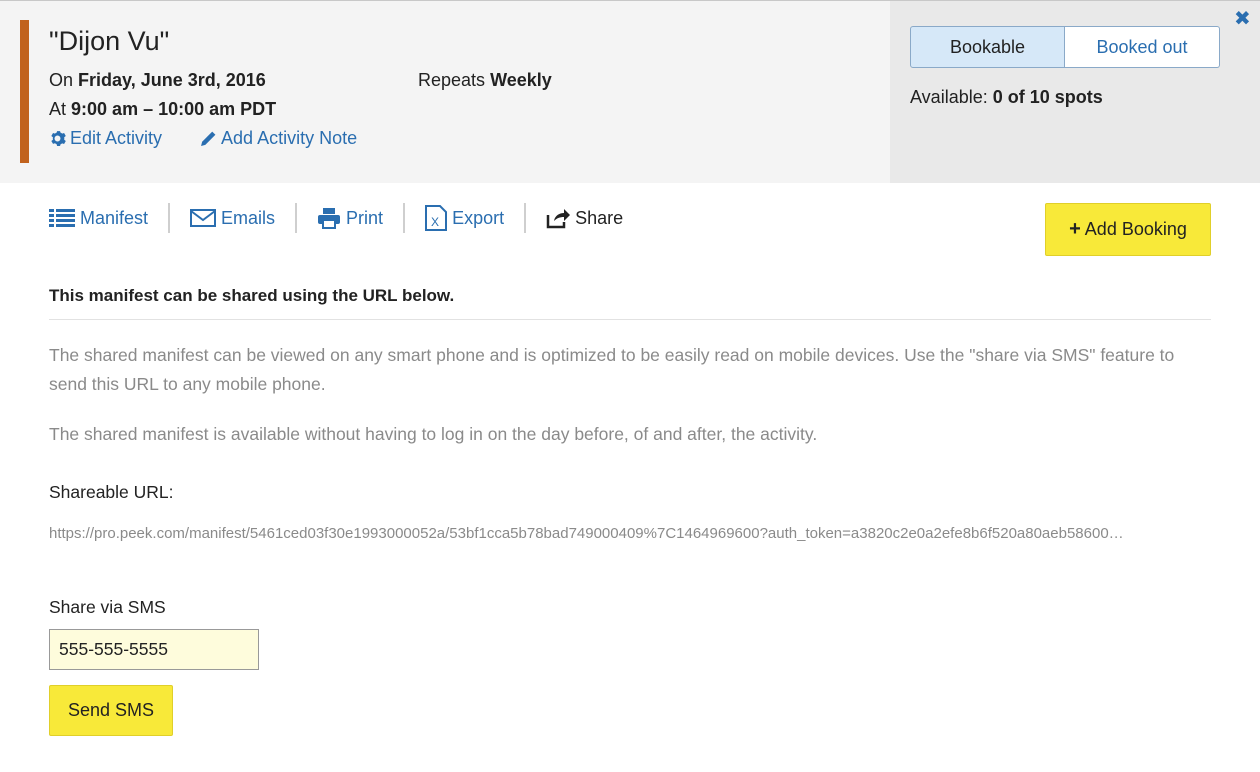  What do you see at coordinates (1006, 97) in the screenshot?
I see `availability-text: Available: 0 of 10 spots` at bounding box center [1006, 97].